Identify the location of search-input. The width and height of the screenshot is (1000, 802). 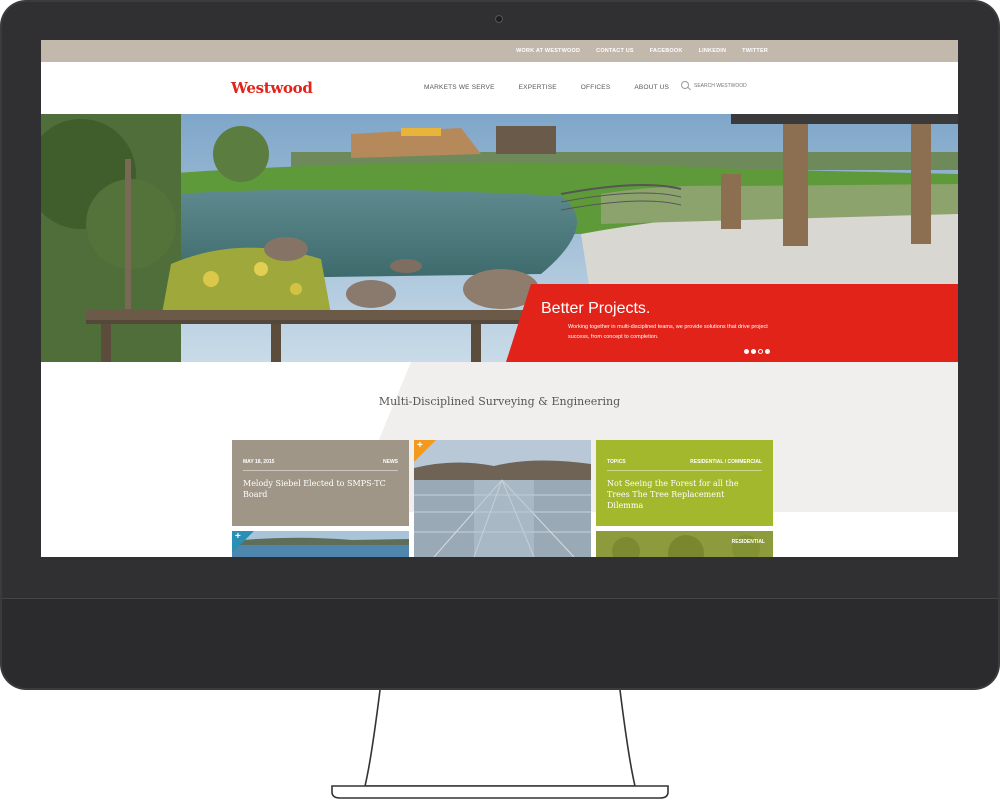
(724, 86).